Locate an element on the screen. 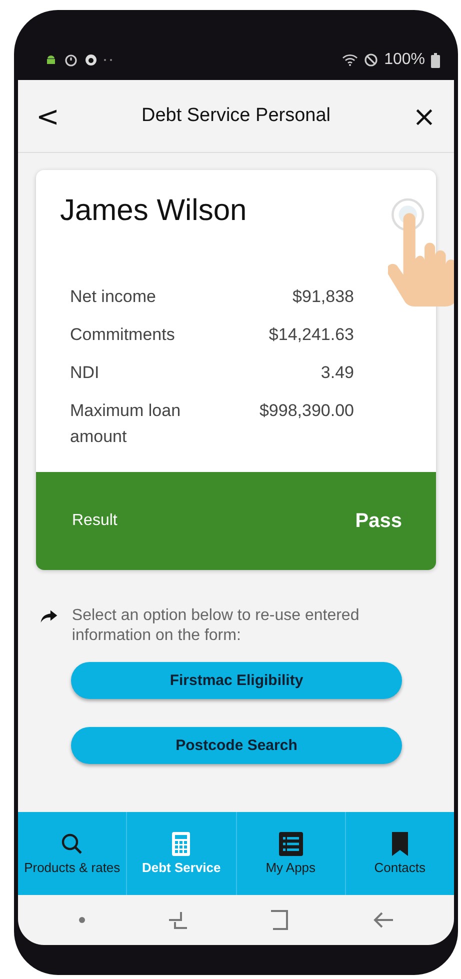 The width and height of the screenshot is (461, 979). dot-icon is located at coordinates (82, 920).